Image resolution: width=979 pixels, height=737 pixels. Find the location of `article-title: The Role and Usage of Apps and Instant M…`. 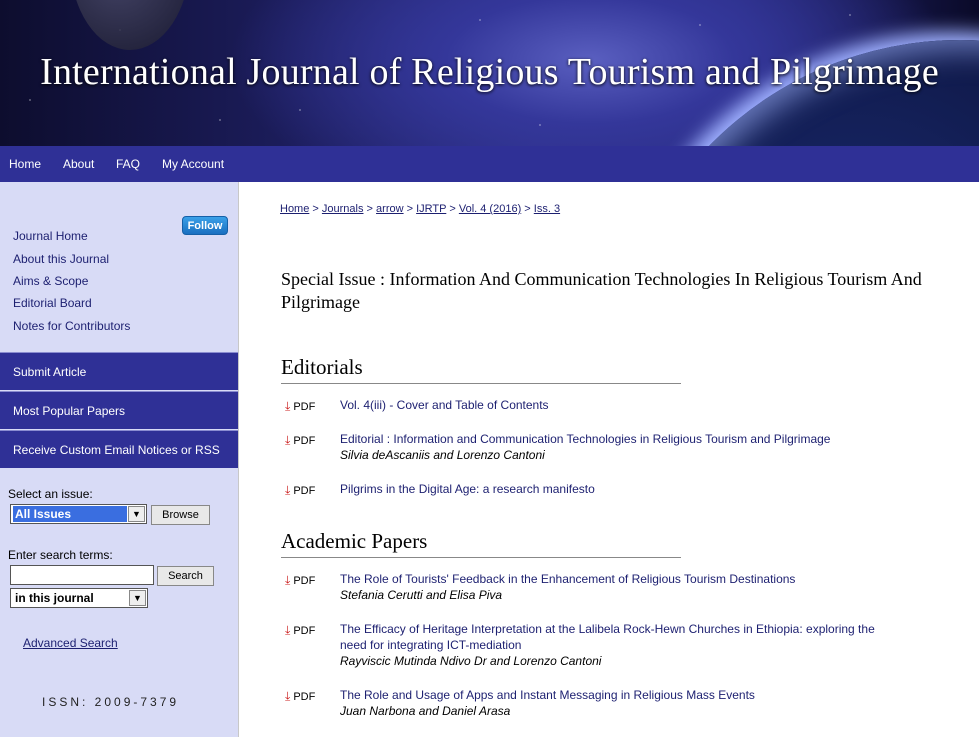

article-title: The Role and Usage of Apps and Instant M… is located at coordinates (547, 695).